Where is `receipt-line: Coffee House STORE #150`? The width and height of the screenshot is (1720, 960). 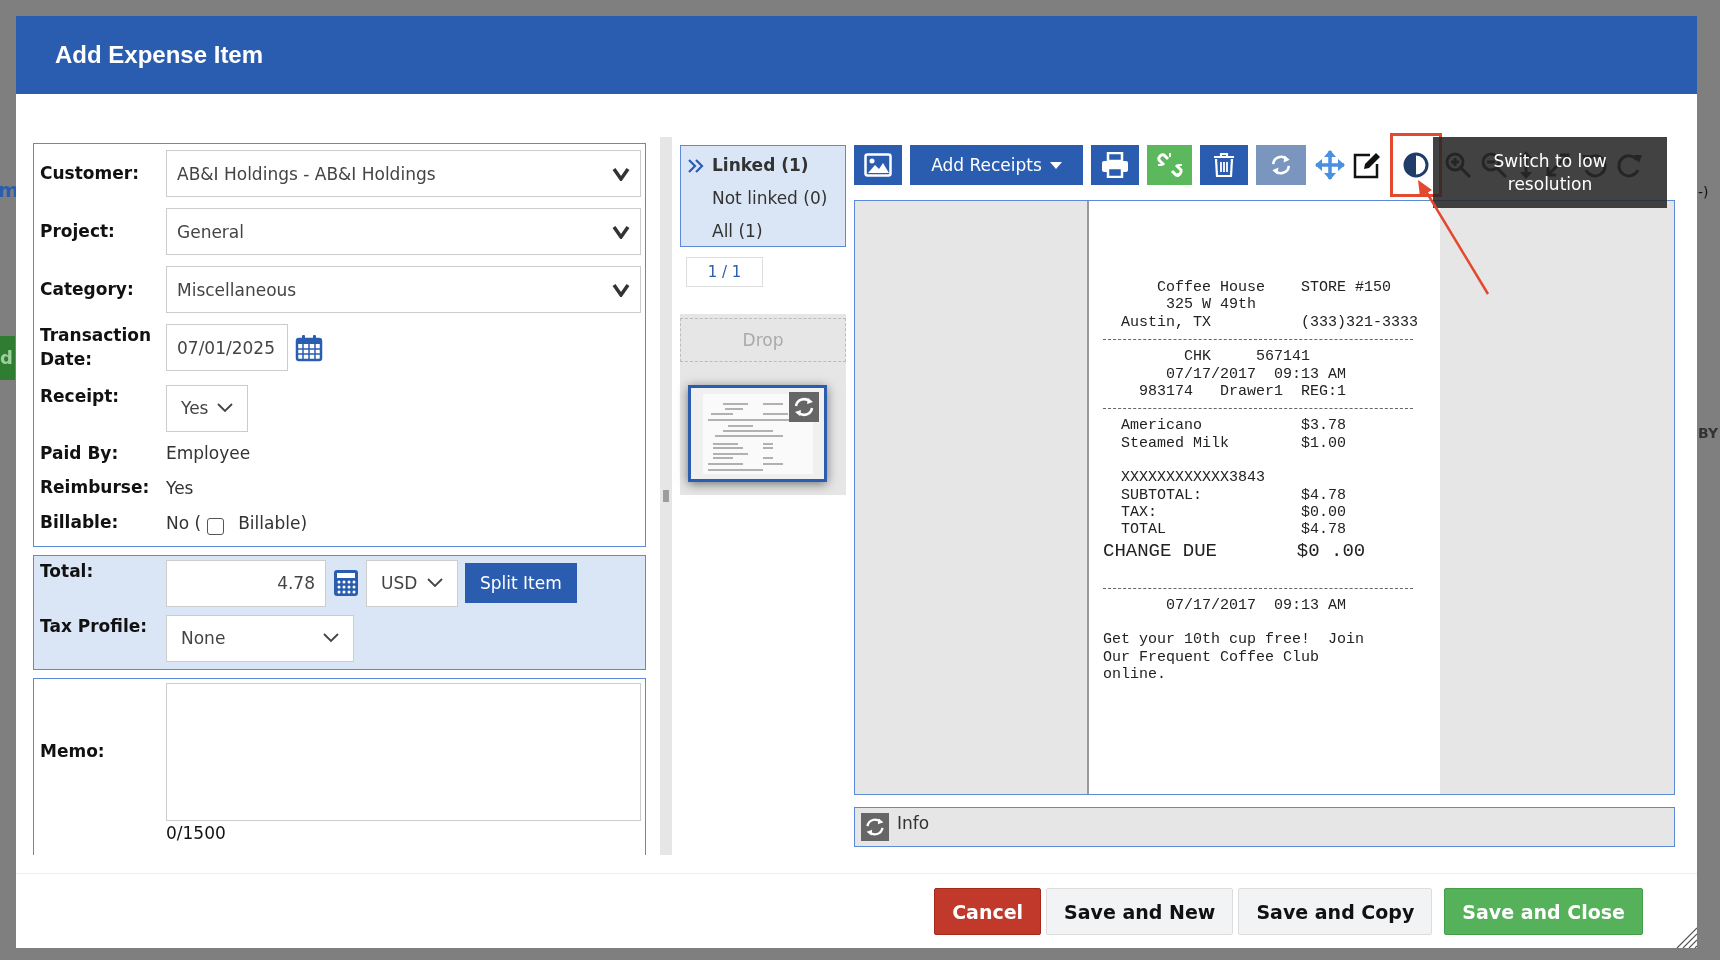
receipt-line: Coffee House STORE #150 is located at coordinates (1274, 288).